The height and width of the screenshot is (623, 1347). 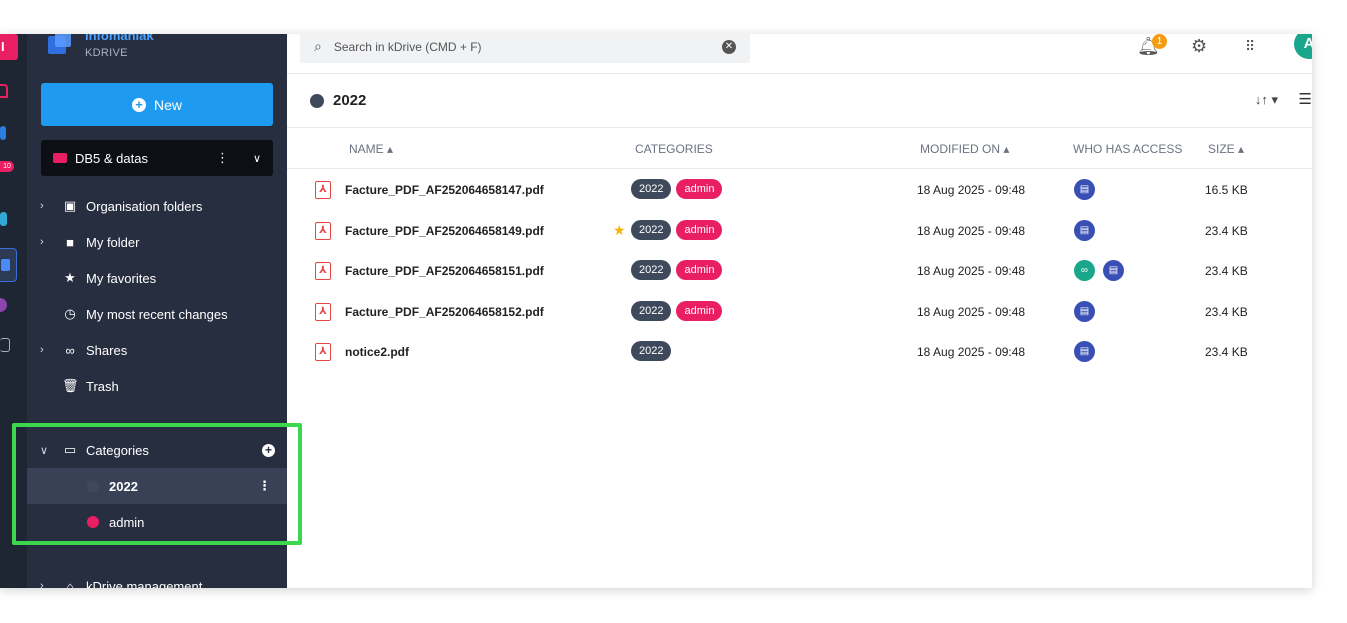 I want to click on column-label: NAME, so click(x=366, y=149).